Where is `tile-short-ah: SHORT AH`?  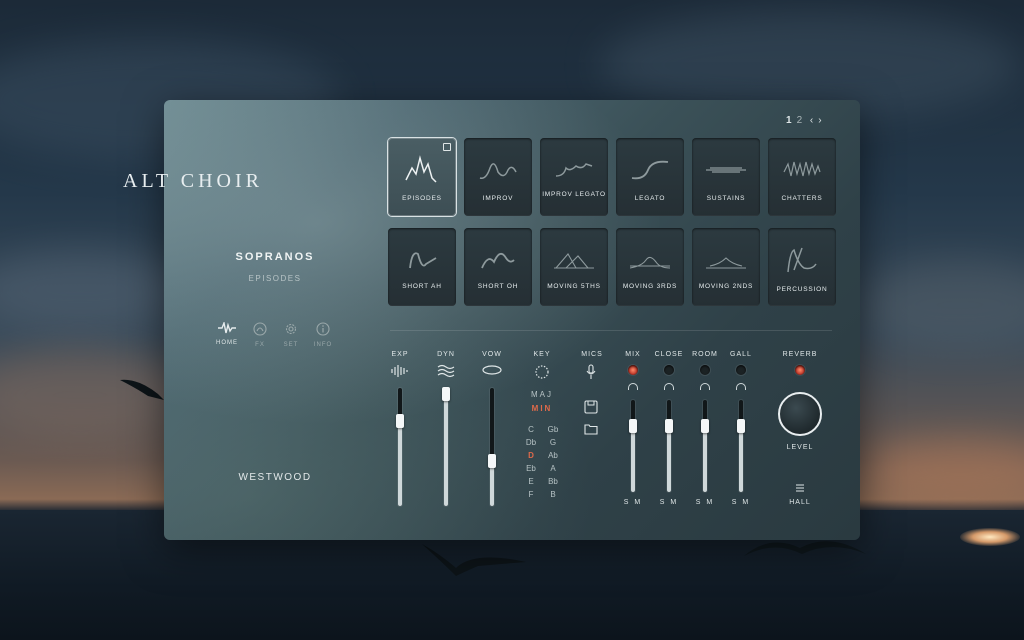 tile-short-ah: SHORT AH is located at coordinates (422, 267).